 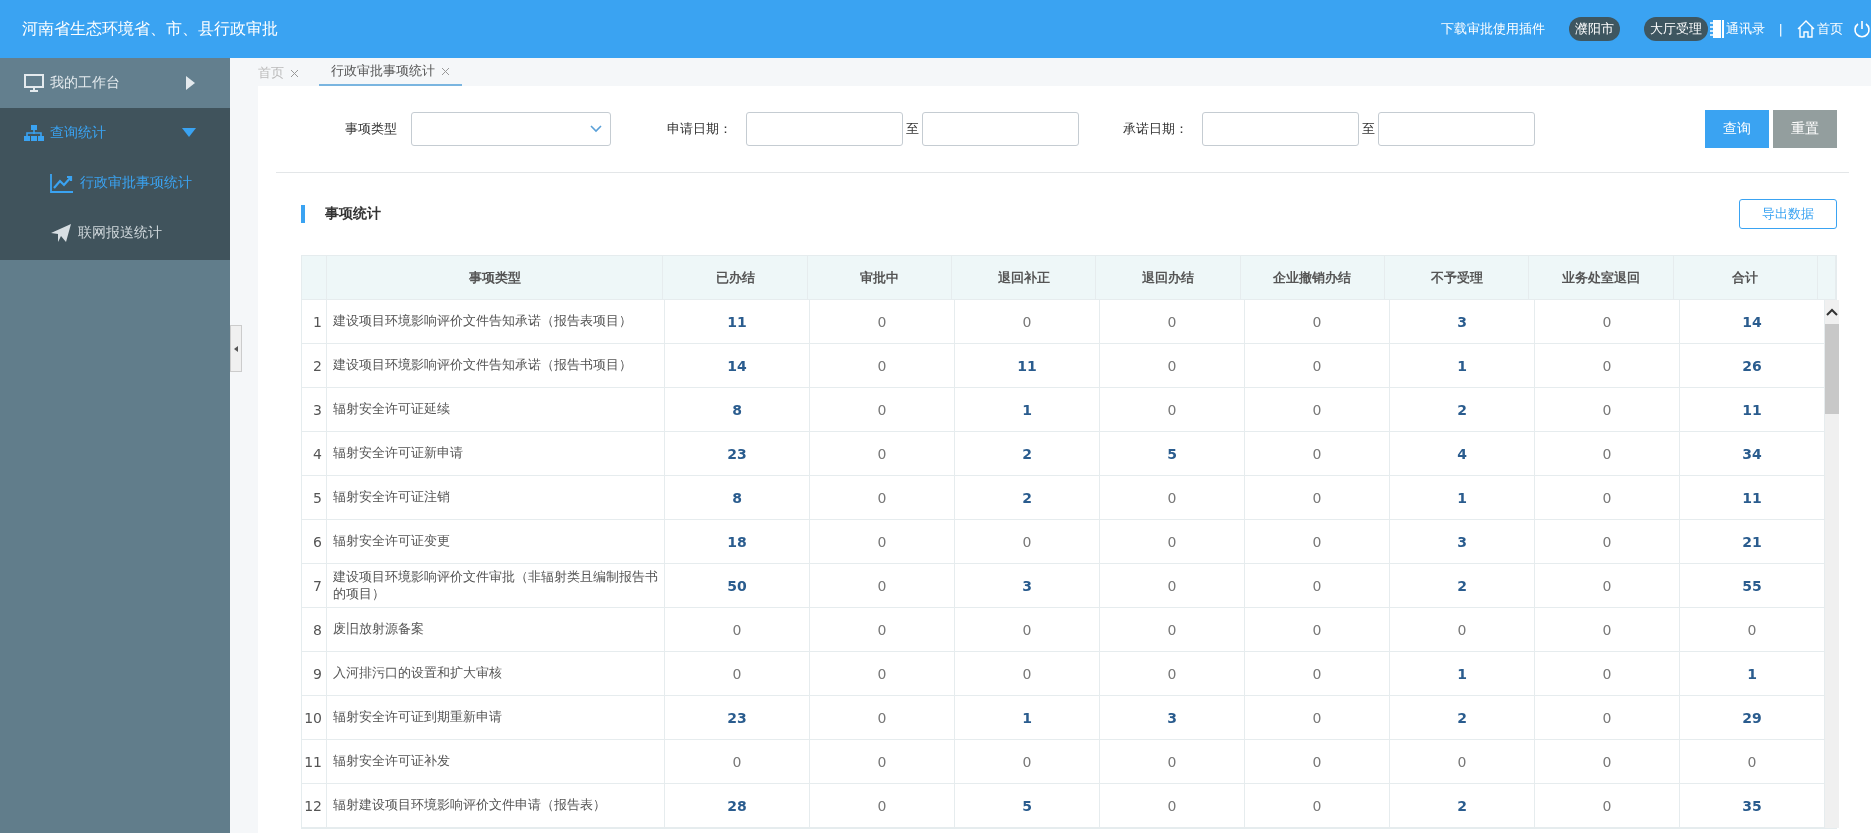 I want to click on reset-button: 重置, so click(x=1805, y=129).